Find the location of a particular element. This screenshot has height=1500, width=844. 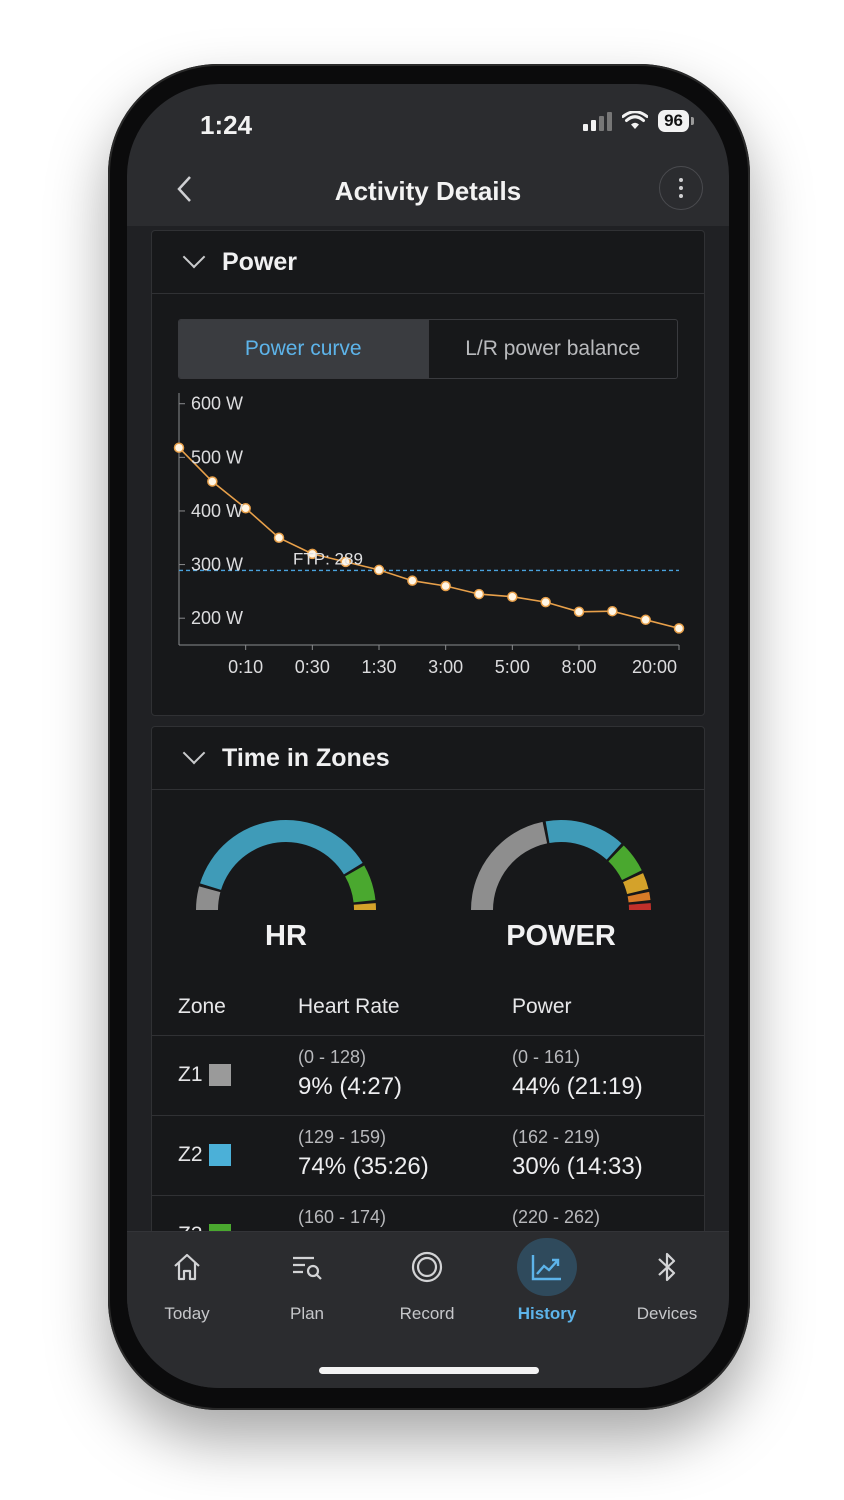

hr-range: (160 - 174) is located at coordinates (342, 1217).